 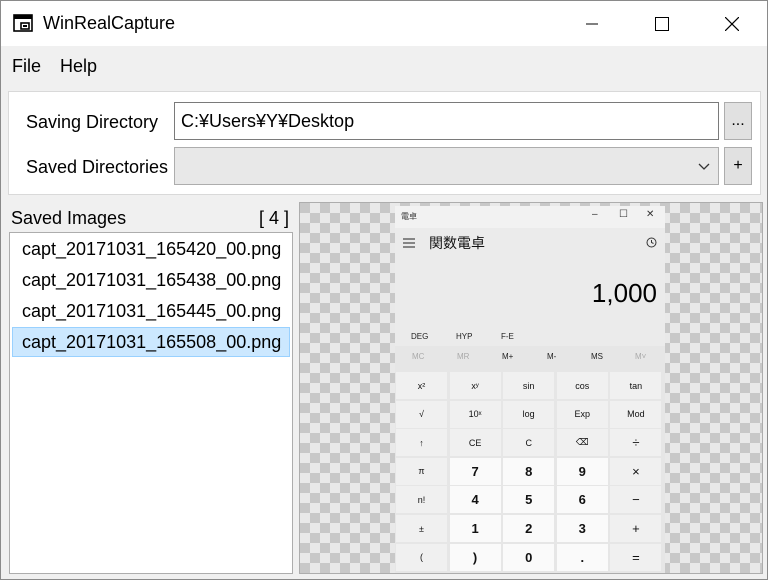 What do you see at coordinates (409, 243) in the screenshot?
I see `hamburger-icon` at bounding box center [409, 243].